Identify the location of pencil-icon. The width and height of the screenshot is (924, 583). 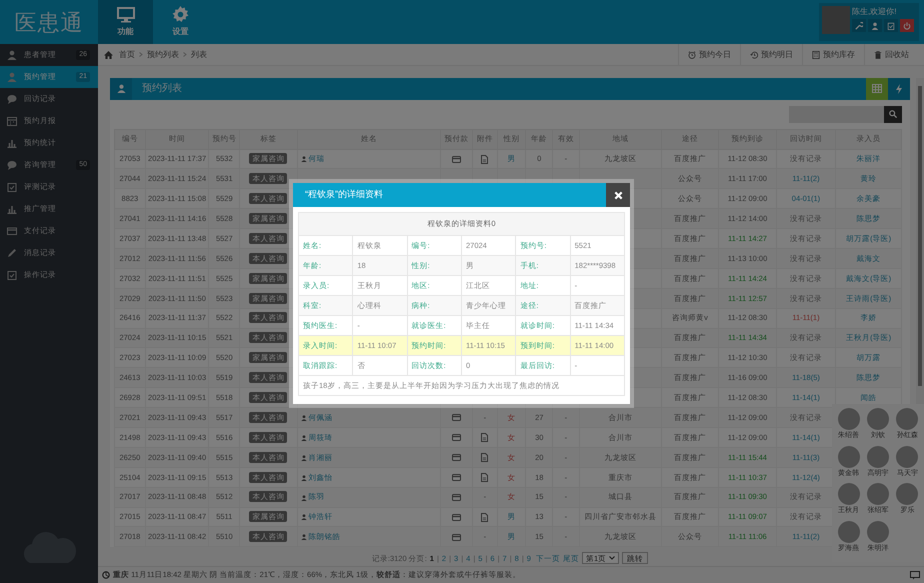
(12, 253).